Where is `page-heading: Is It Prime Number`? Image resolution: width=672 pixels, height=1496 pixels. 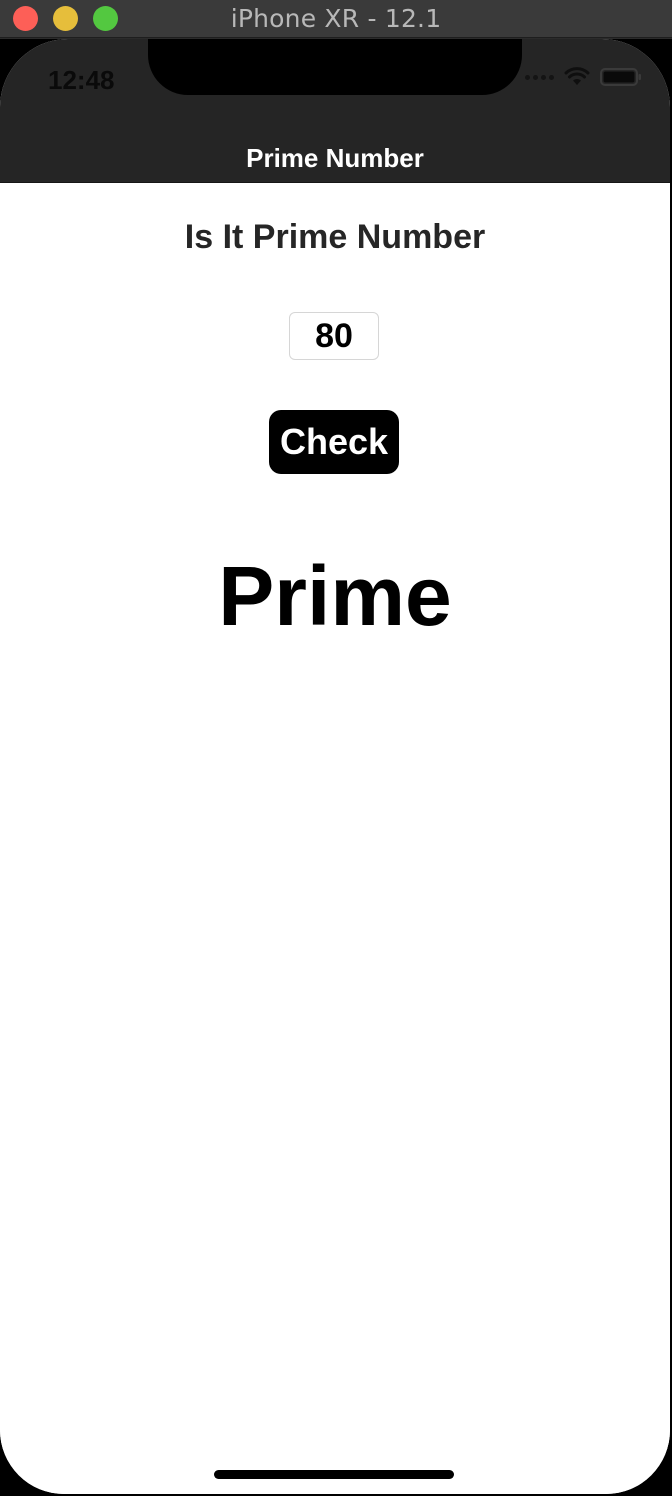
page-heading: Is It Prime Number is located at coordinates (335, 237).